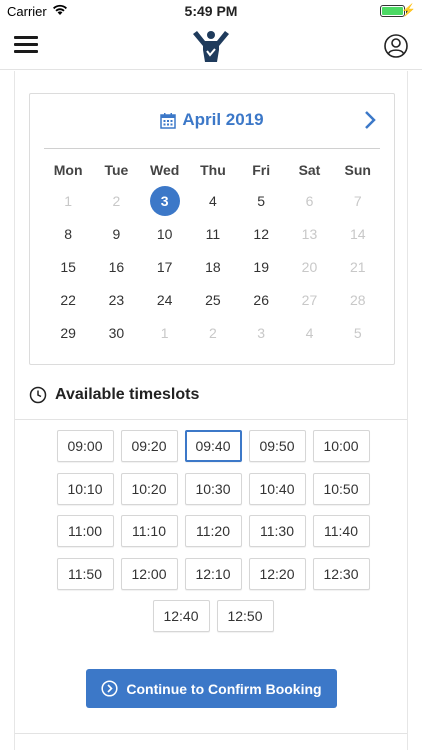  I want to click on calendar-day-number: 30, so click(116, 332).